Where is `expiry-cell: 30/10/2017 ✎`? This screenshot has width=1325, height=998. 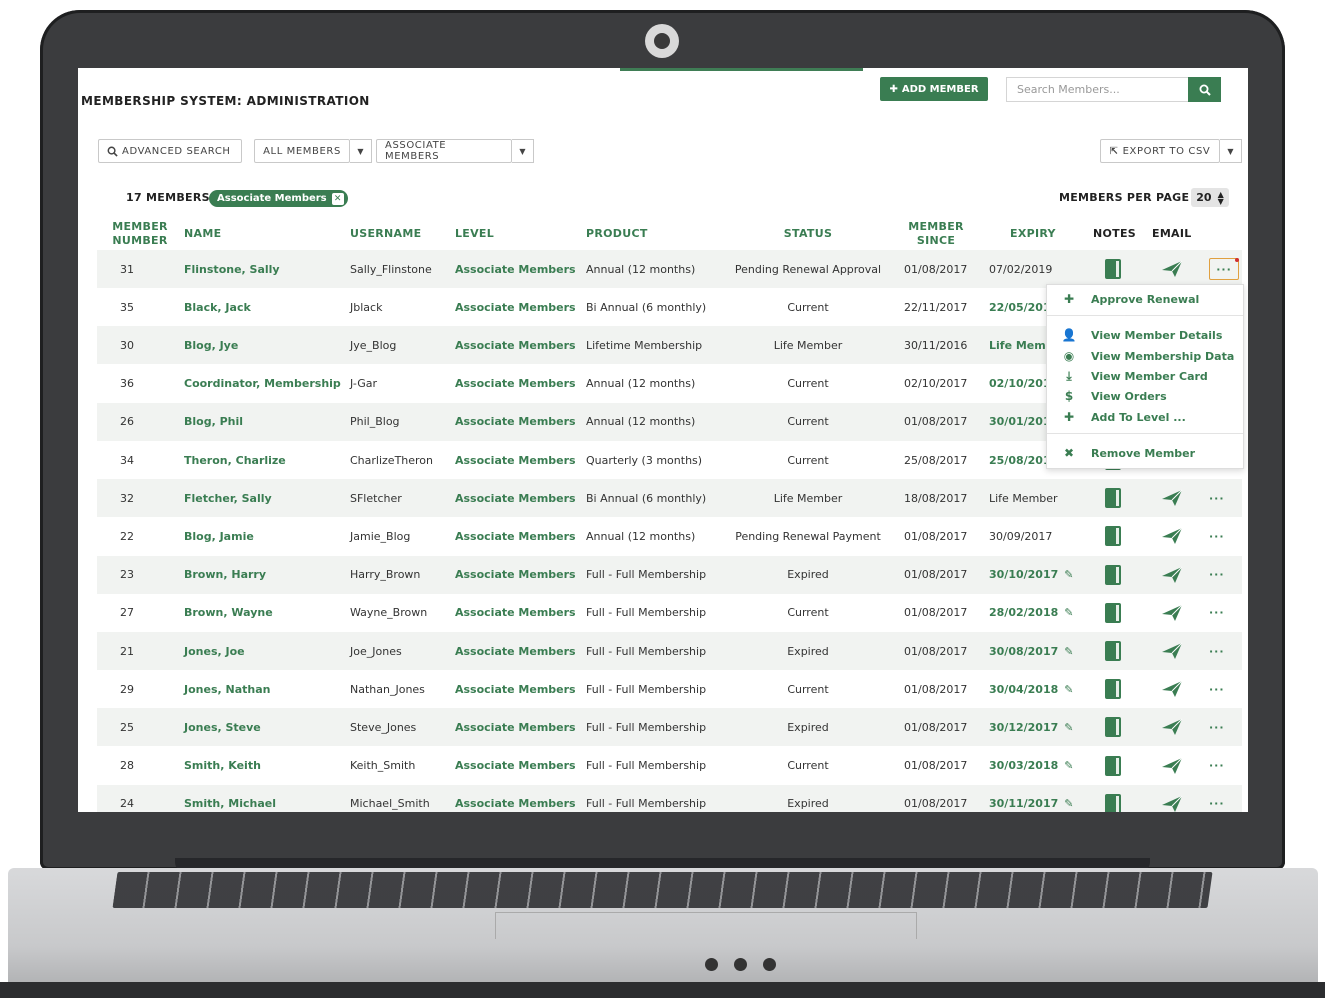
expiry-cell: 30/10/2017 ✎ is located at coordinates (1031, 575).